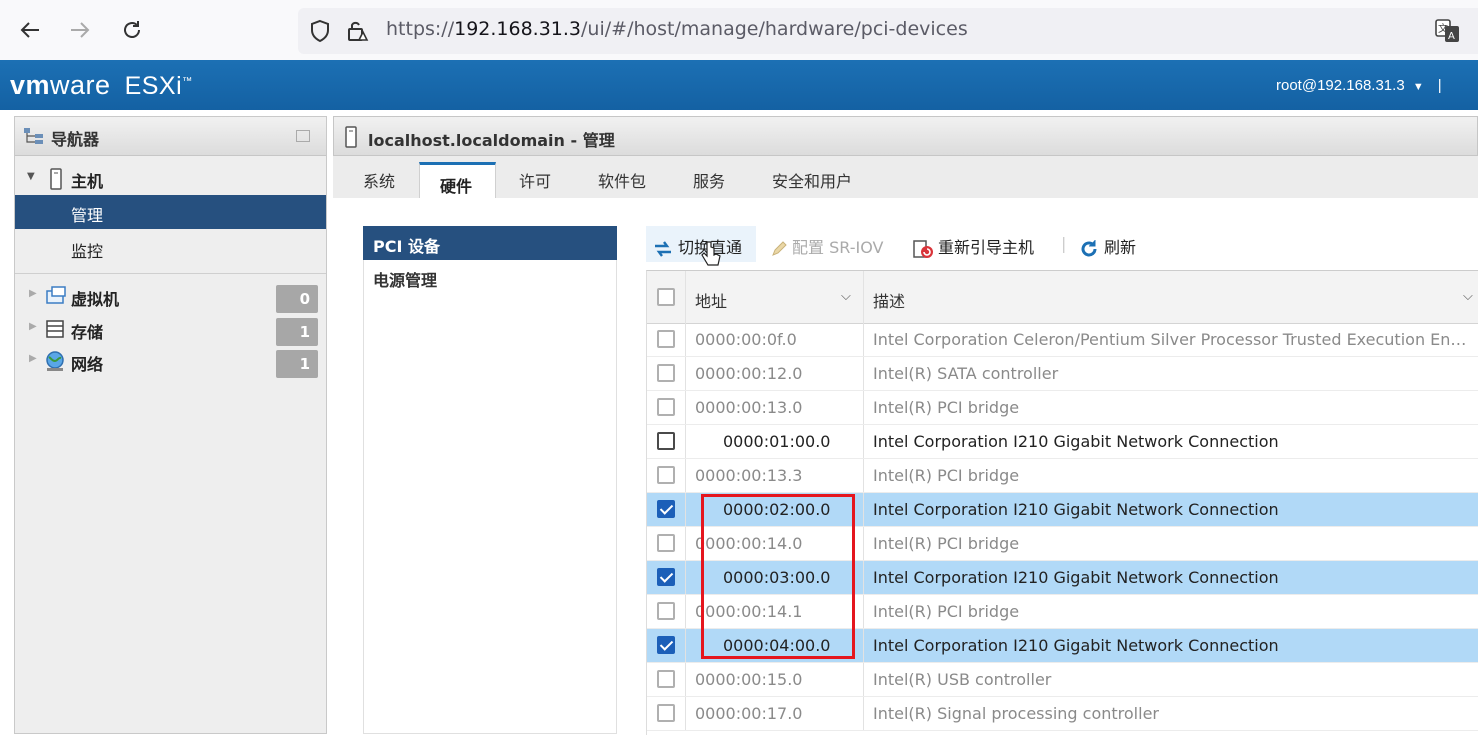 This screenshot has height=735, width=1478. What do you see at coordinates (87, 181) in the screenshot?
I see `nav-host-label: 主机` at bounding box center [87, 181].